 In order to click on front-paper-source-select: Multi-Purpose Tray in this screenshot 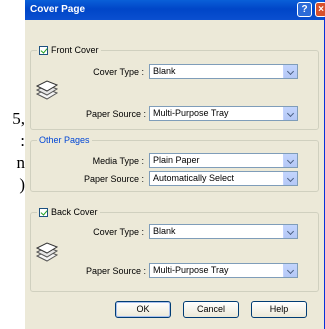, I will do `click(223, 113)`.